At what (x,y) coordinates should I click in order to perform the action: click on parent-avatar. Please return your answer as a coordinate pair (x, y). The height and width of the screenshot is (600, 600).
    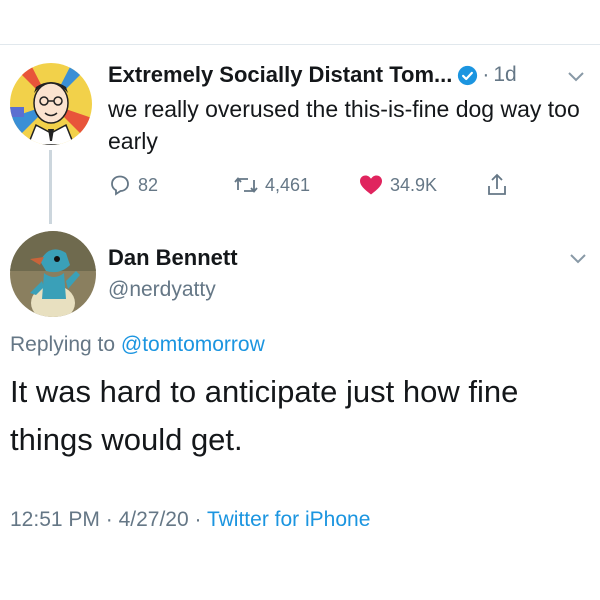
    Looking at the image, I should click on (51, 104).